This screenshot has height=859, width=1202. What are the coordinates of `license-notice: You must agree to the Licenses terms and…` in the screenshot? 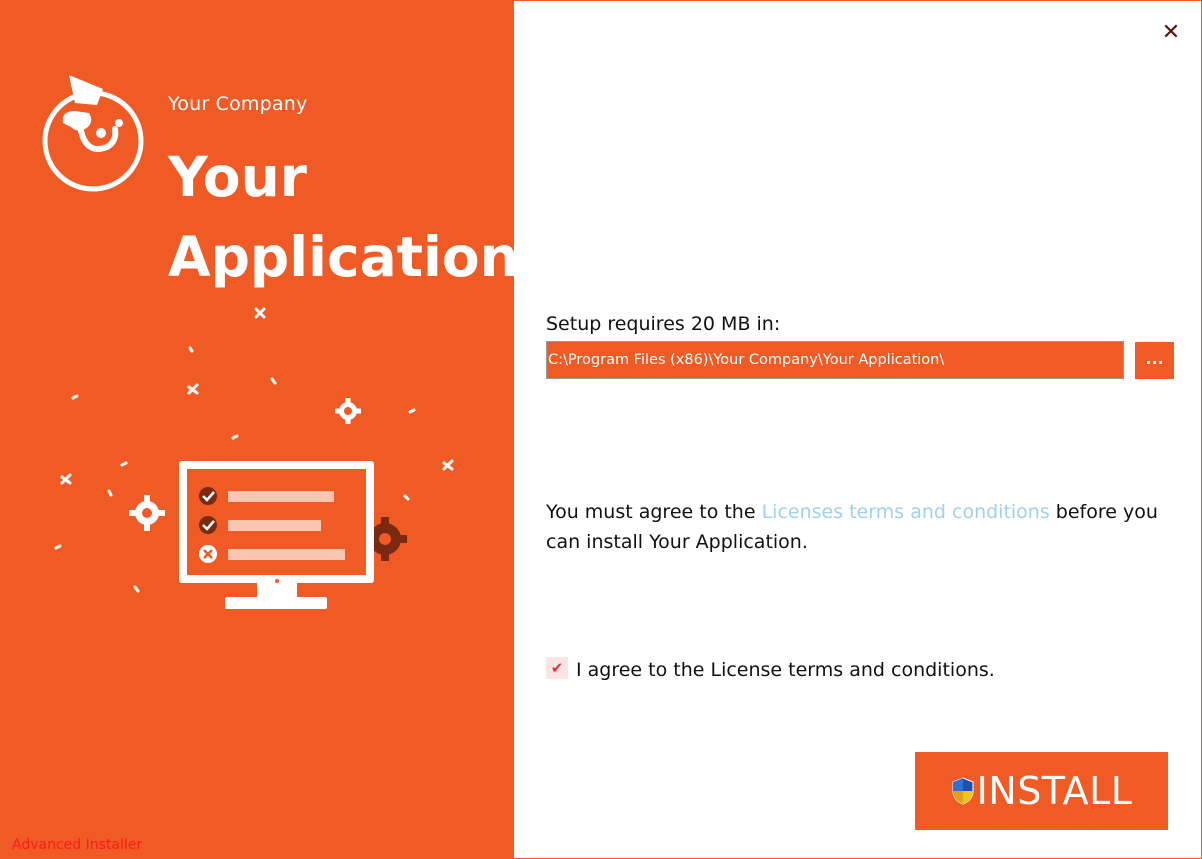 It's located at (866, 527).